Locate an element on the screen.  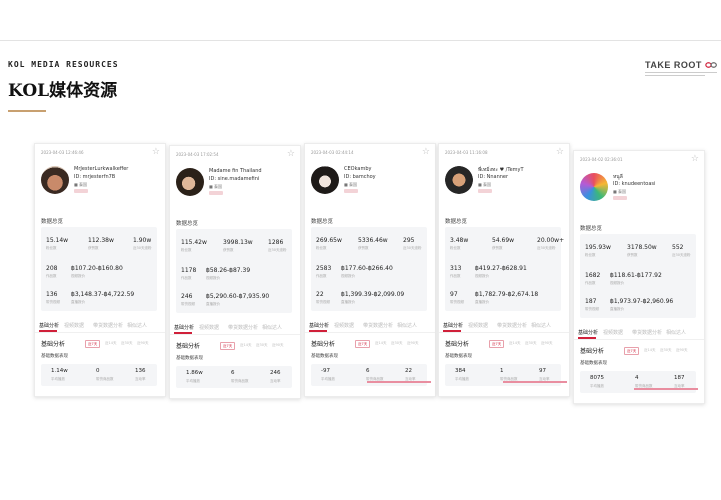
stat-value: 3178.50w is located at coordinates (642, 247).